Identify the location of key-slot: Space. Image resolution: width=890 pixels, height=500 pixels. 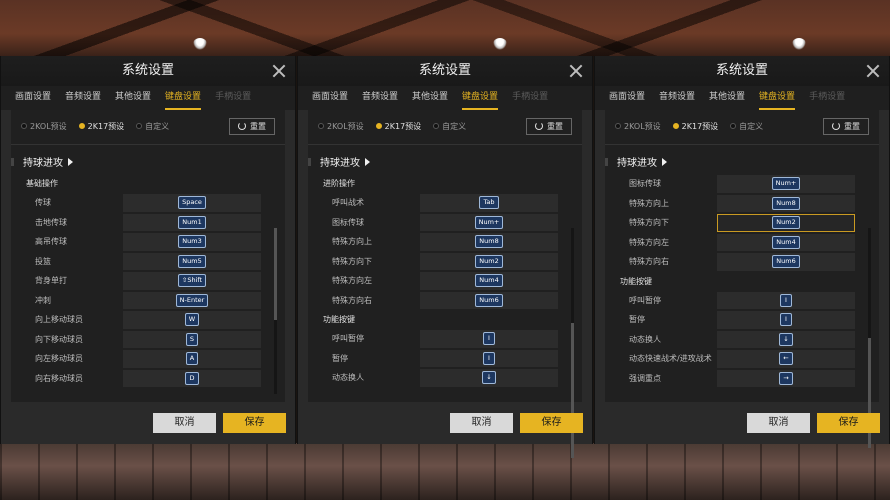
(192, 203).